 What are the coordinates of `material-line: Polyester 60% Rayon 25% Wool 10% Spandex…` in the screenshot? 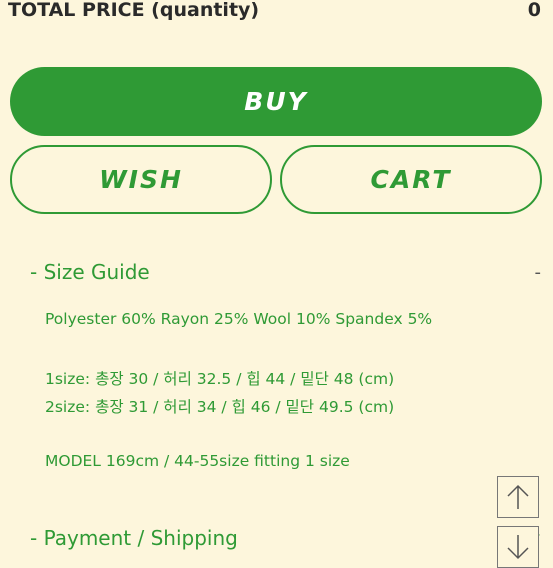 It's located at (239, 319).